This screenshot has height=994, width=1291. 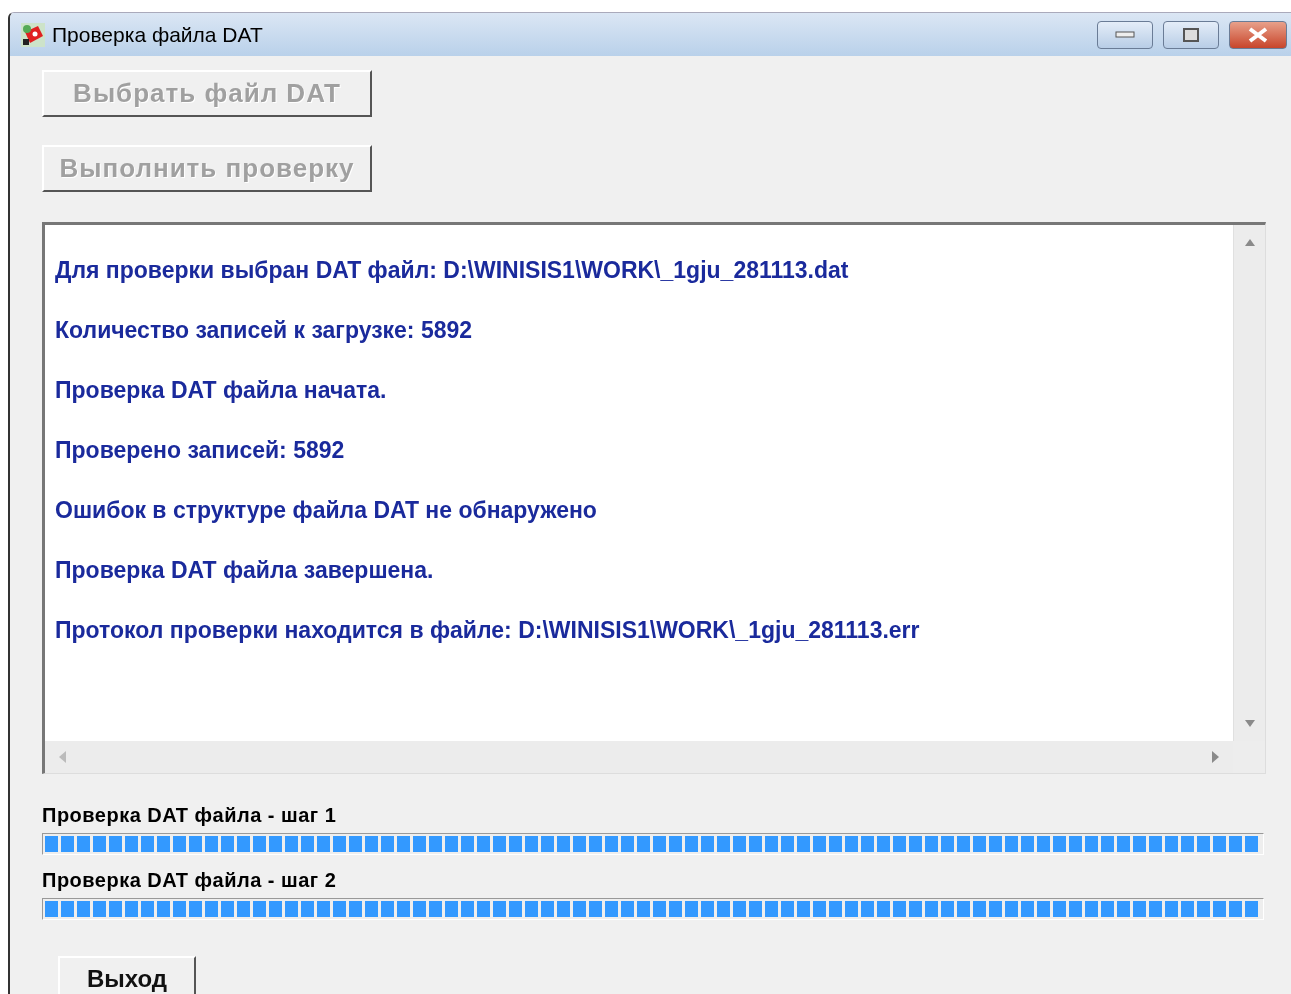 I want to click on log-line: Количество записей к загрузке: 5892, so click(x=264, y=330).